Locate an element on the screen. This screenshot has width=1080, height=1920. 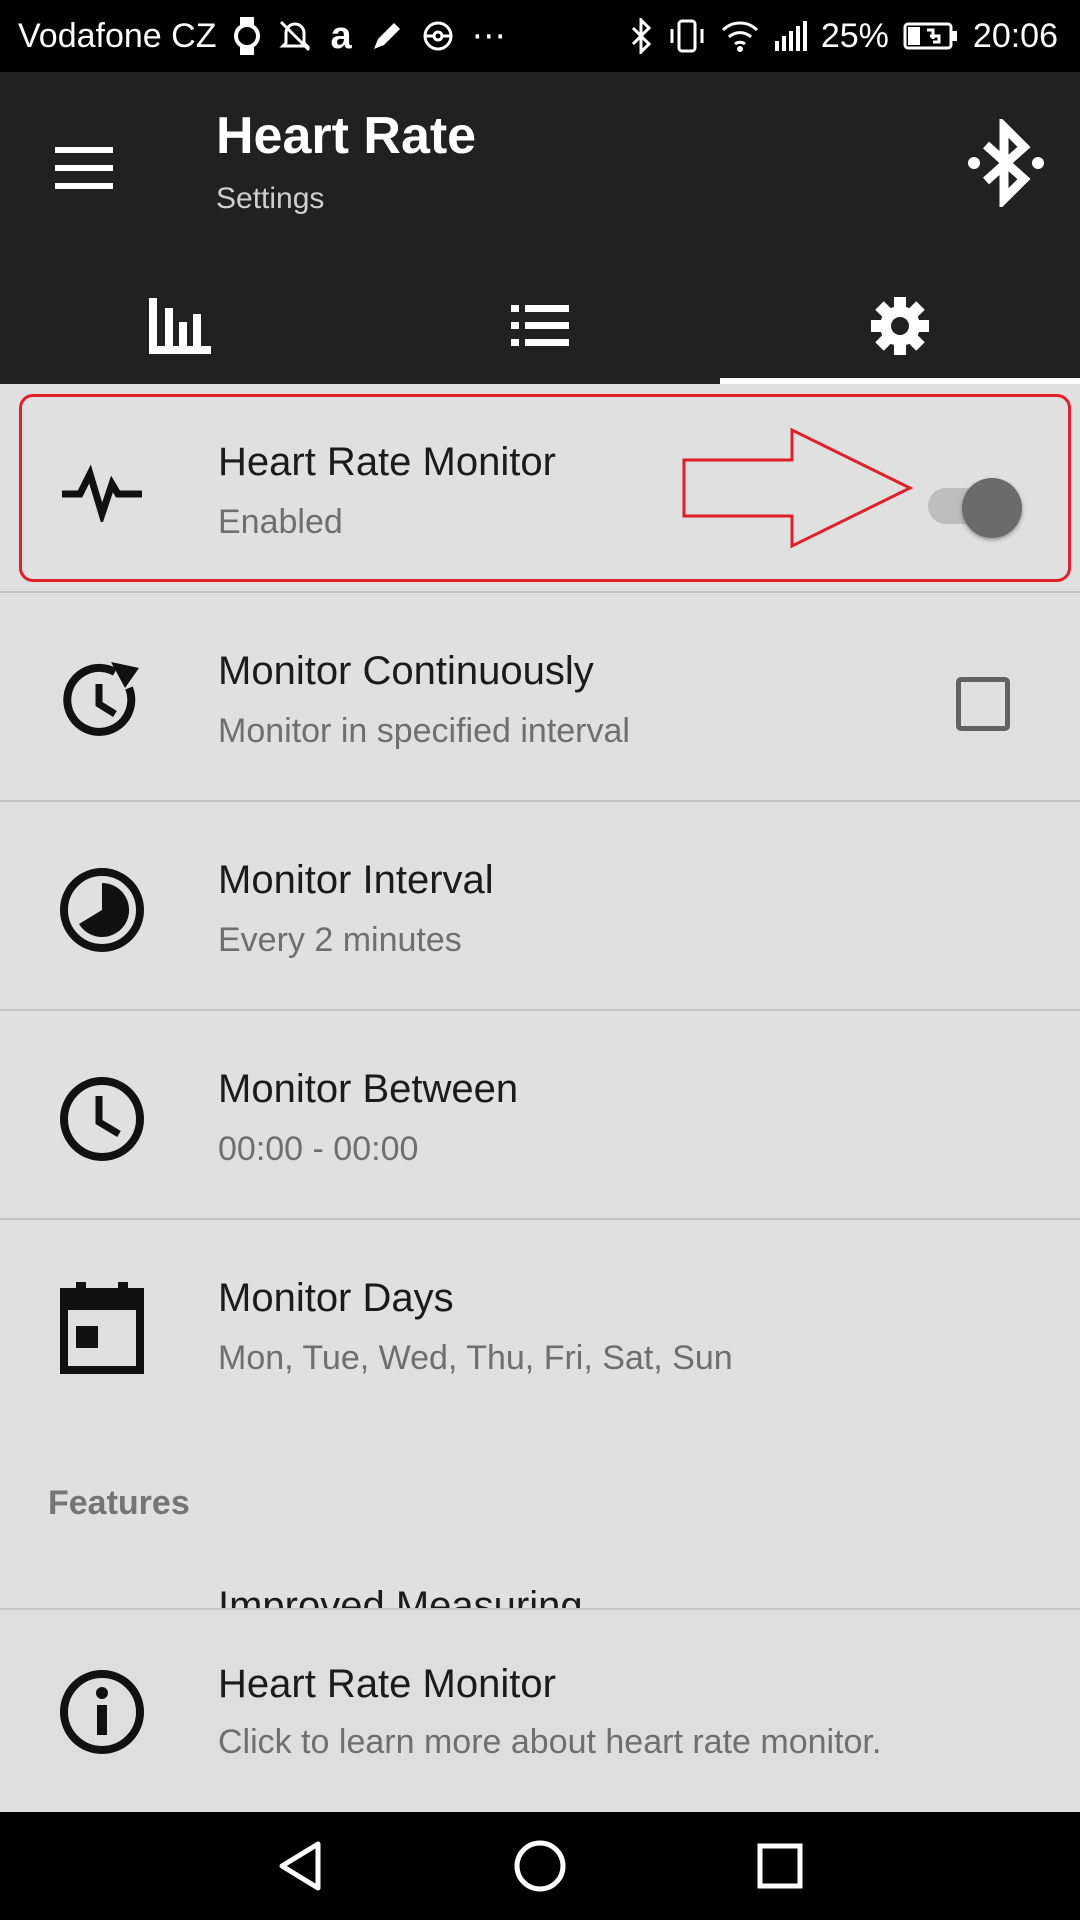
amazon-icon: a is located at coordinates (341, 35).